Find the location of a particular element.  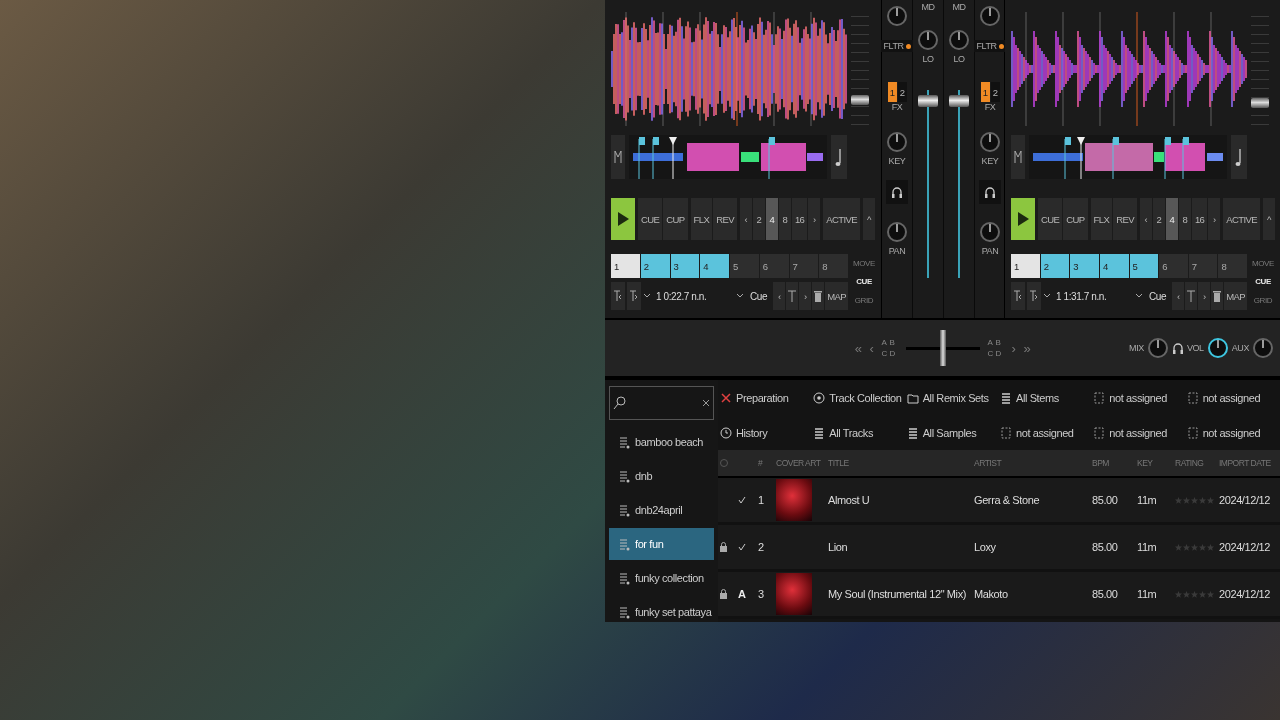

column-header: RATING is located at coordinates (1189, 463).